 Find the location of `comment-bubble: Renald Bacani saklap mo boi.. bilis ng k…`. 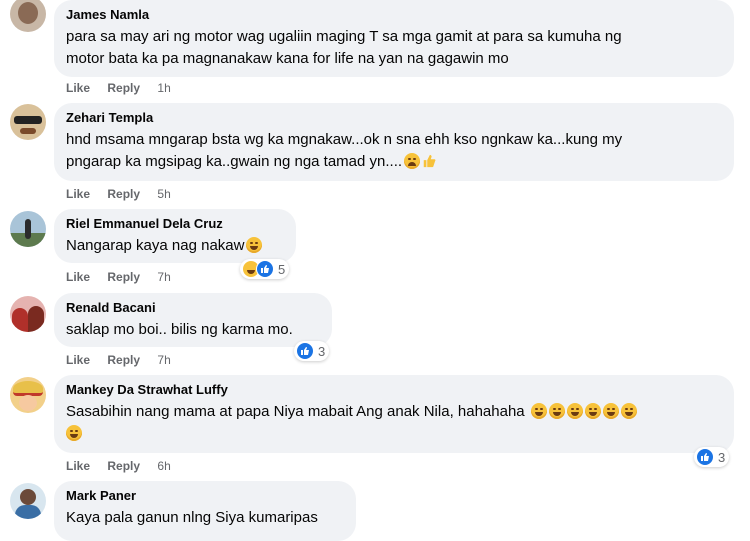

comment-bubble: Renald Bacani saklap mo boi.. bilis ng k… is located at coordinates (193, 320).